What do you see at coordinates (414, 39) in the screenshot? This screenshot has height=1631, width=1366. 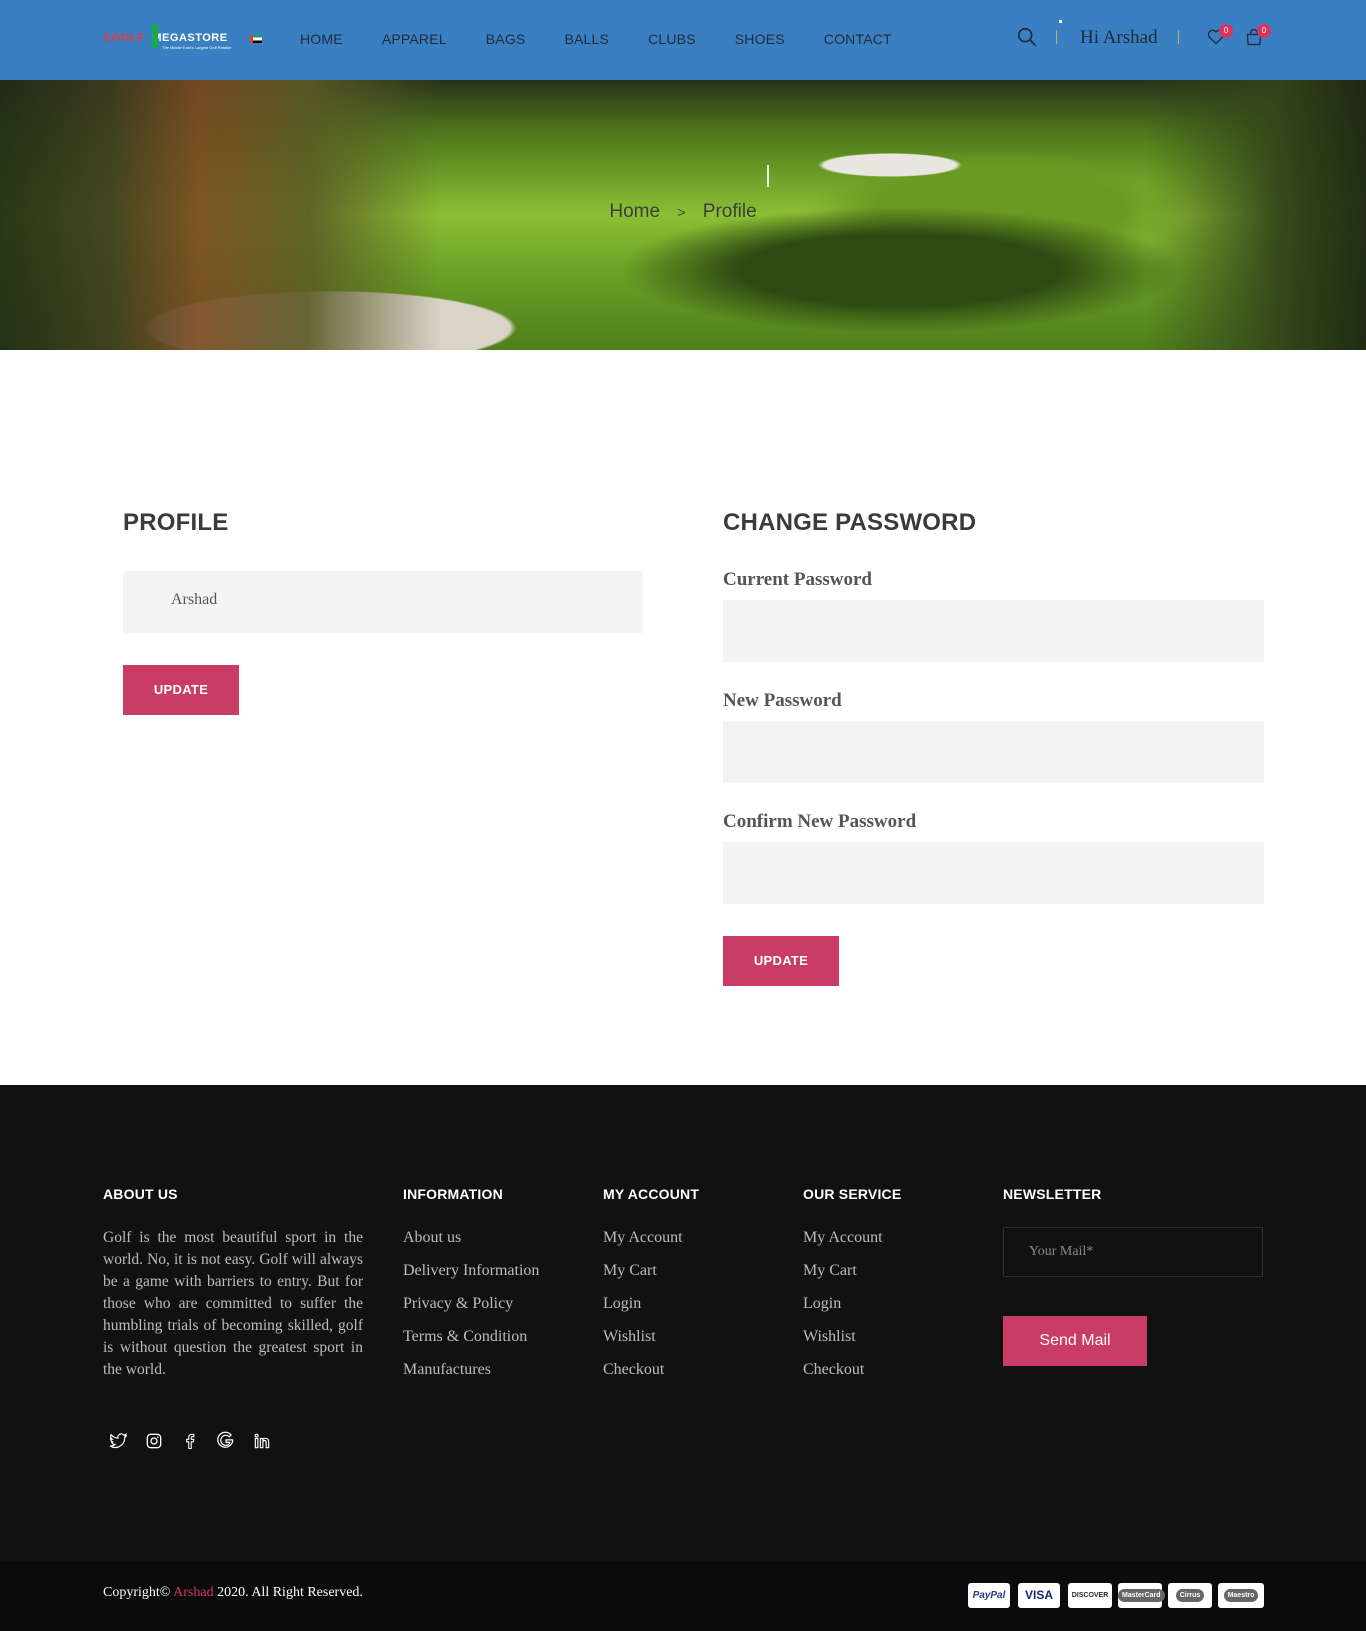 I see `nav-item-apparel: APPAREL` at bounding box center [414, 39].